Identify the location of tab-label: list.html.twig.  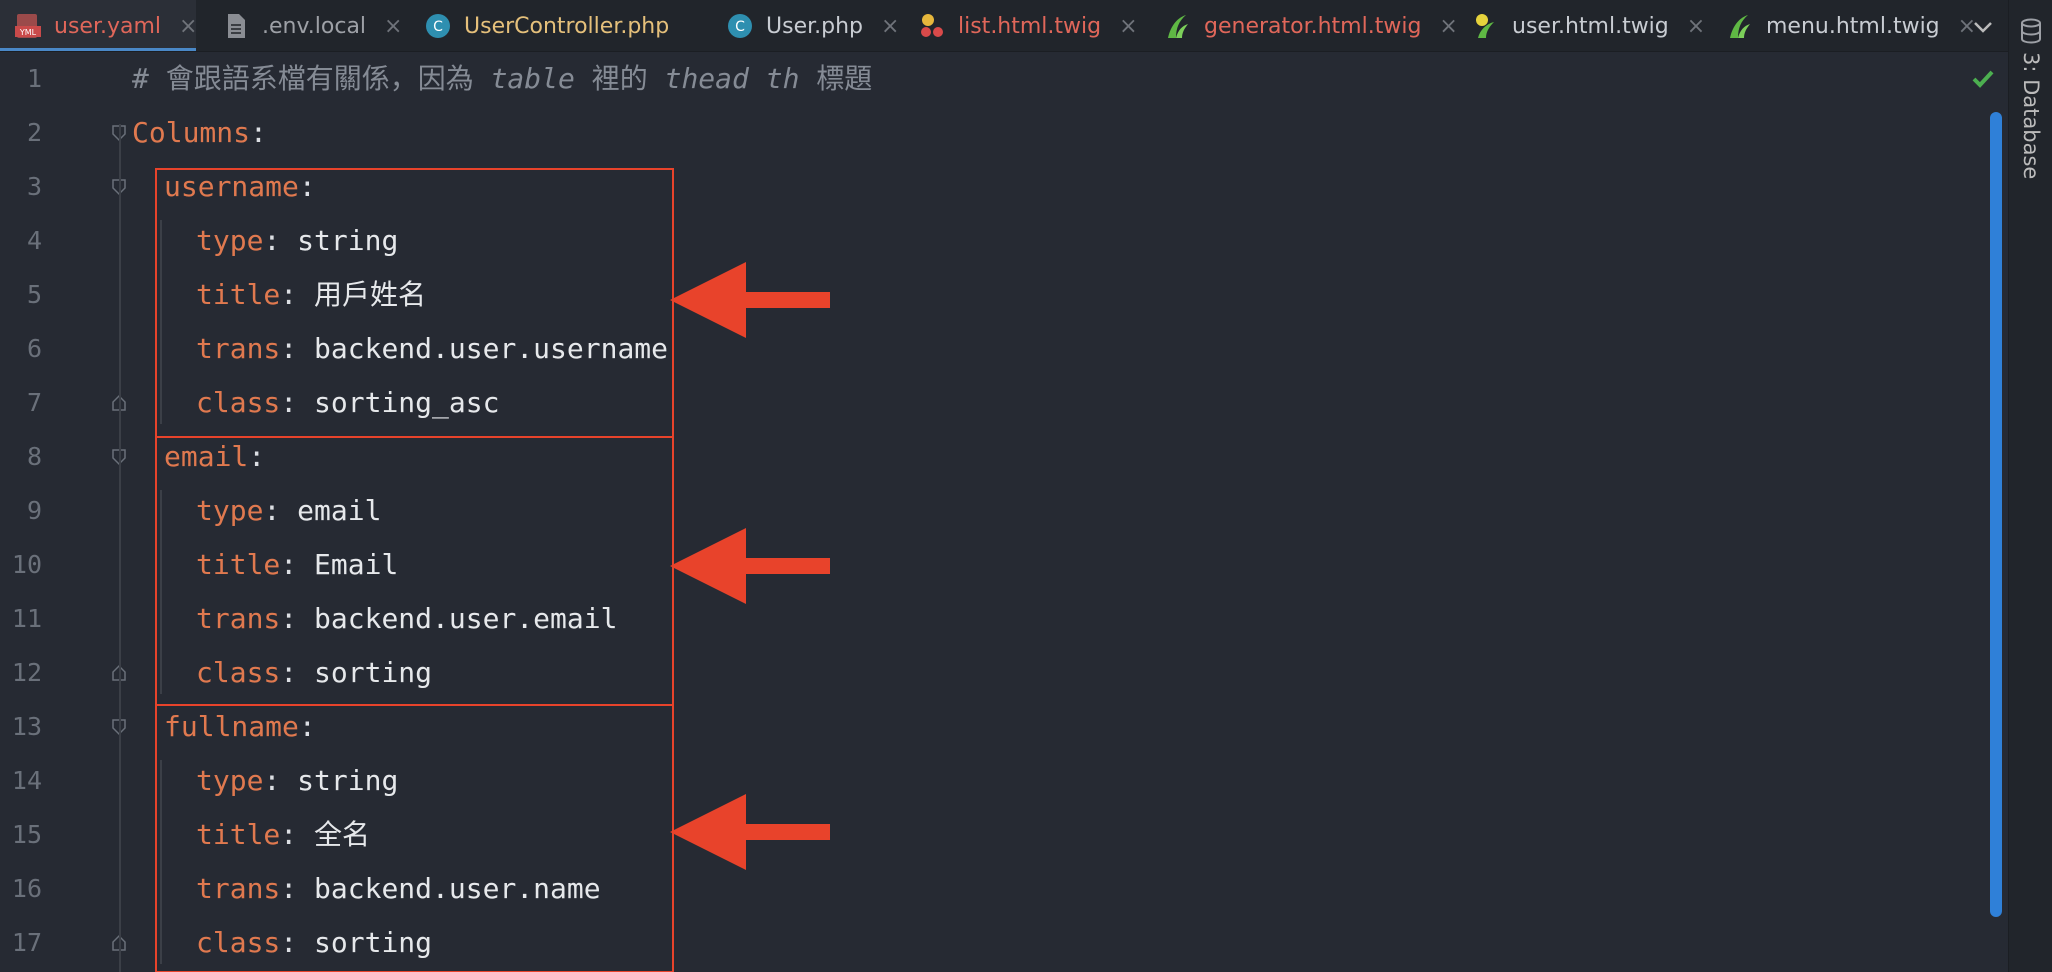
(1030, 26).